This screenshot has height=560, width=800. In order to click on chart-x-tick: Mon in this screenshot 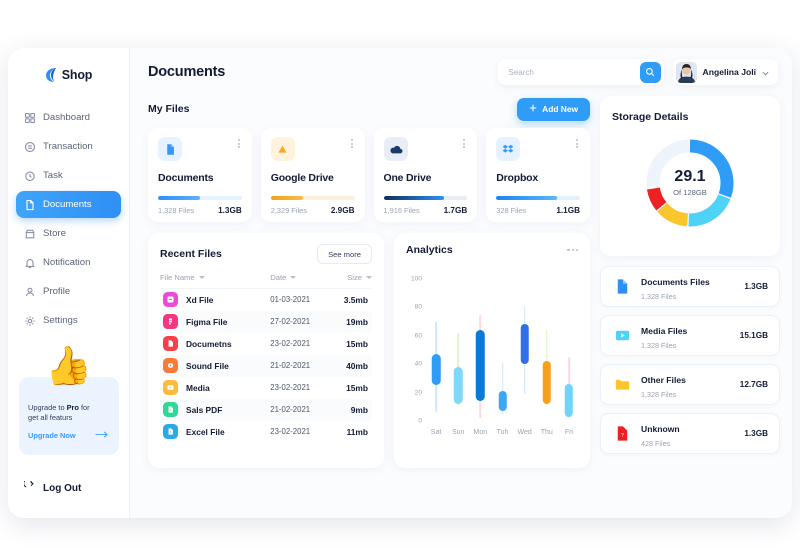, I will do `click(480, 432)`.